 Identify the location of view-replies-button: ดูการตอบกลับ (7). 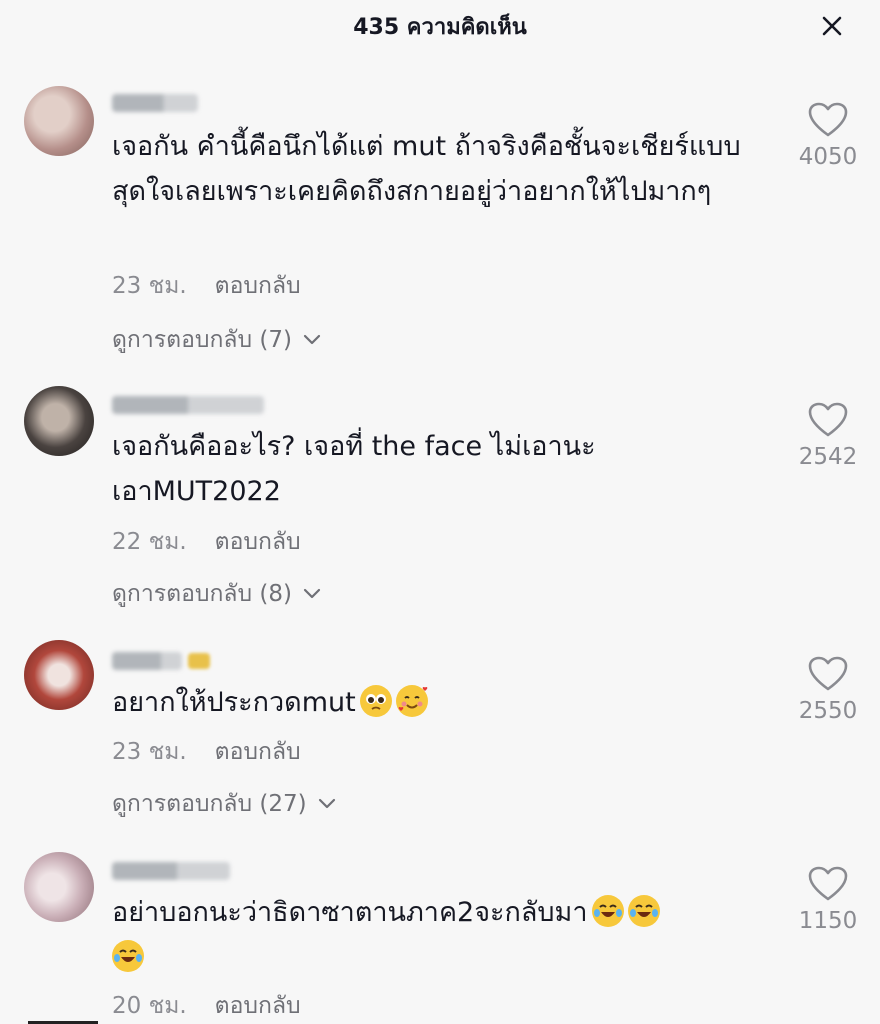
(217, 340).